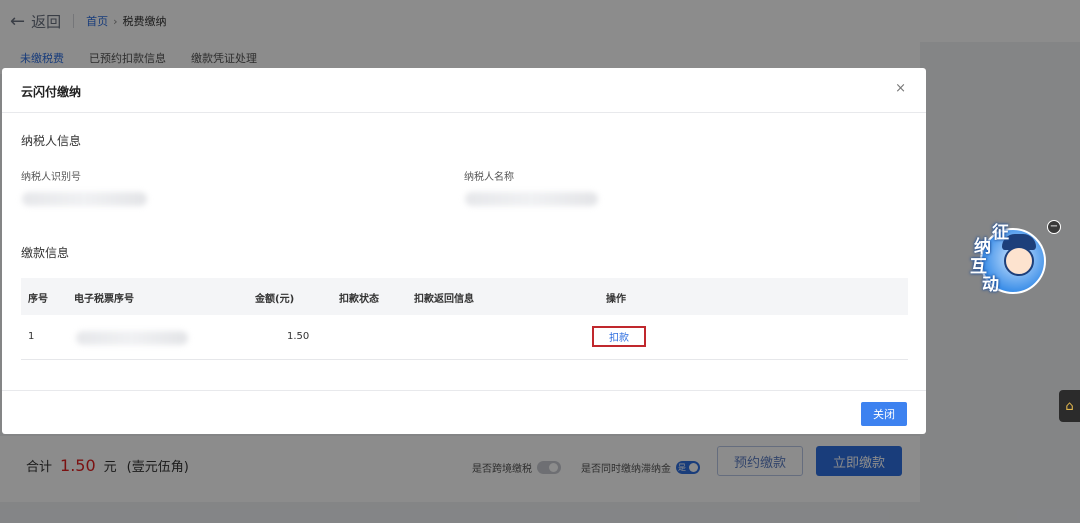  I want to click on row-amount: 1.50, so click(298, 336).